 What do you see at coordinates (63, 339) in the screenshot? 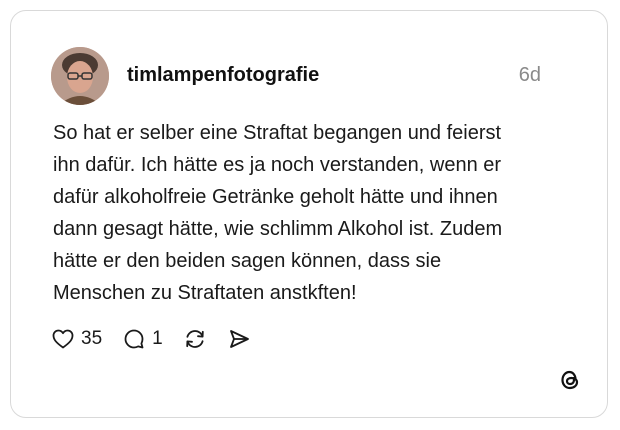
I see `heart-icon` at bounding box center [63, 339].